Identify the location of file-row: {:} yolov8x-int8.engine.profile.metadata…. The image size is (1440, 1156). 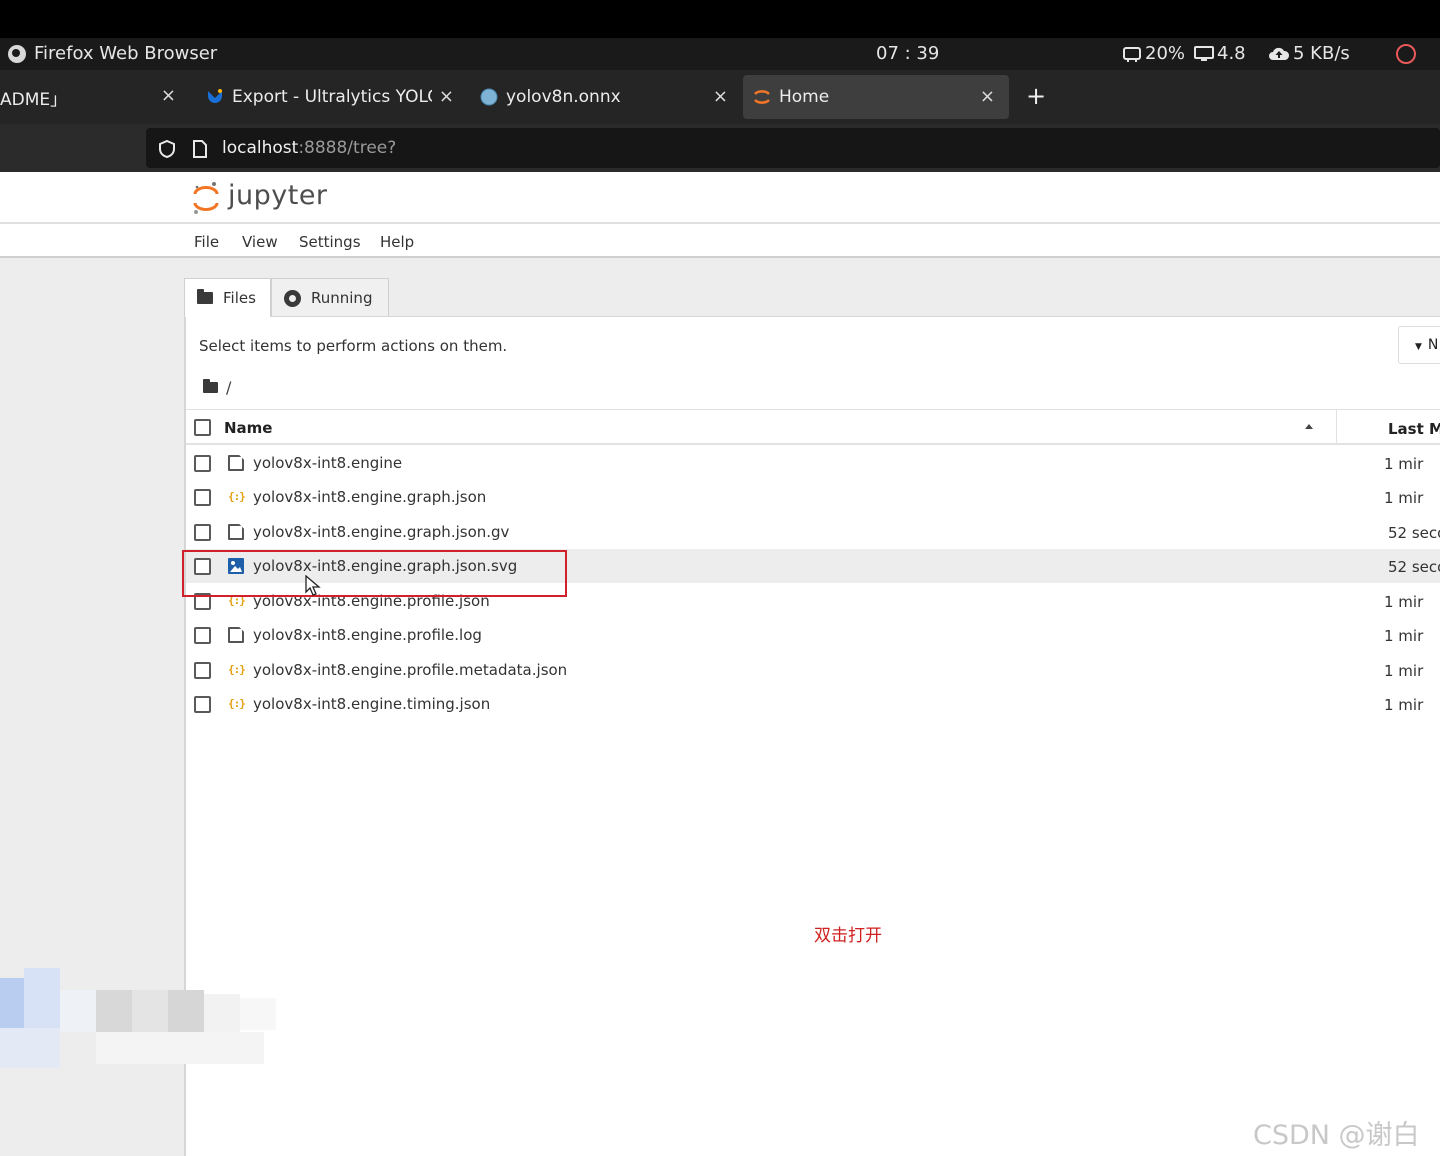
(813, 670).